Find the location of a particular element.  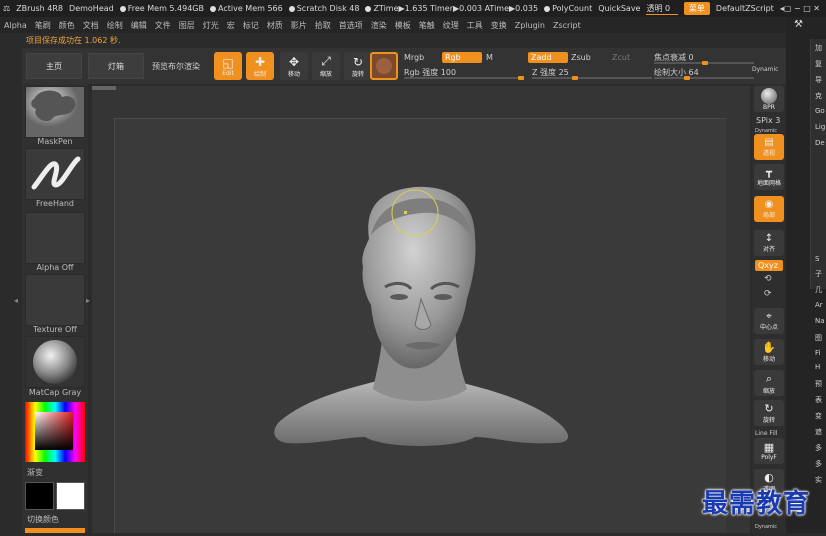

secondary-color-swatch is located at coordinates (70, 496).